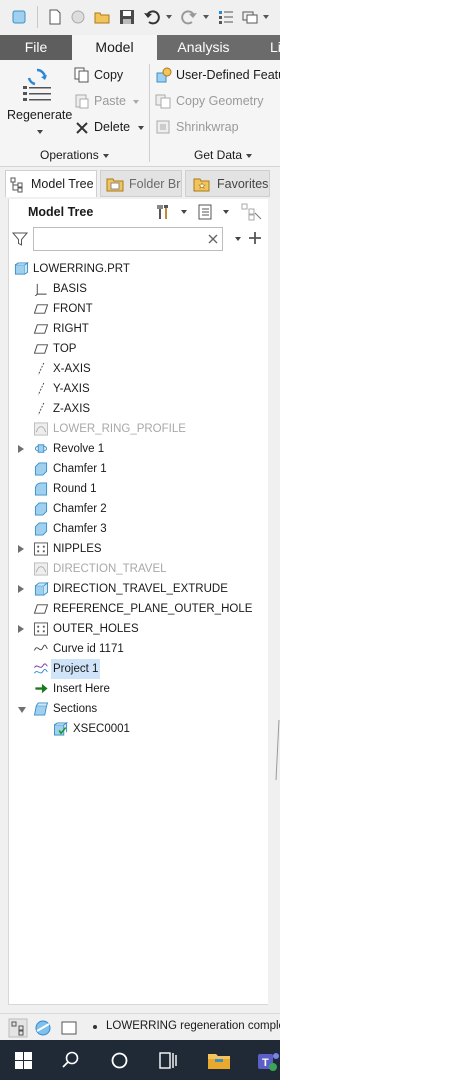 The height and width of the screenshot is (1080, 476). Describe the element at coordinates (203, 47) in the screenshot. I see `tab-analysis: Analysis` at that location.